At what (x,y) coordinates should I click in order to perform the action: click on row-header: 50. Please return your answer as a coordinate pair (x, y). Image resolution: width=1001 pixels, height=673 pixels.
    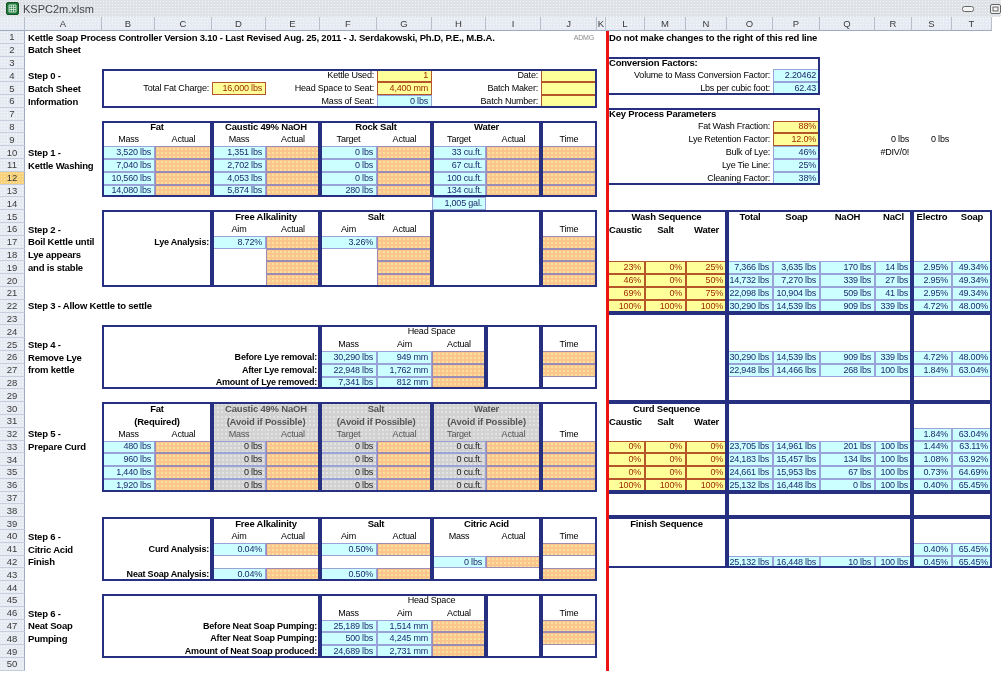
    Looking at the image, I should click on (12, 664).